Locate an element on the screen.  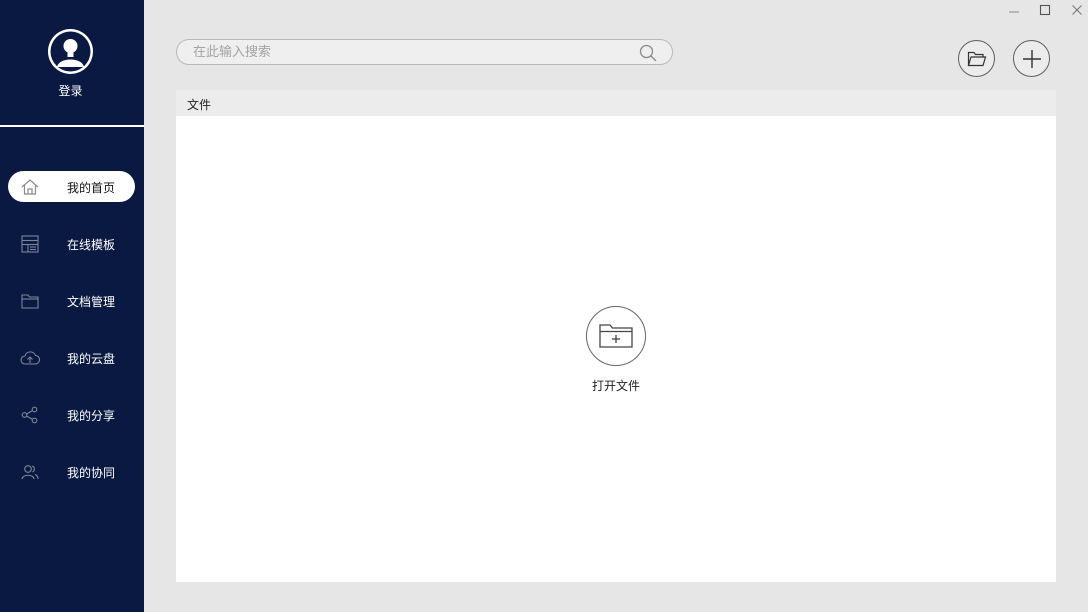
close-button is located at coordinates (1075, 10).